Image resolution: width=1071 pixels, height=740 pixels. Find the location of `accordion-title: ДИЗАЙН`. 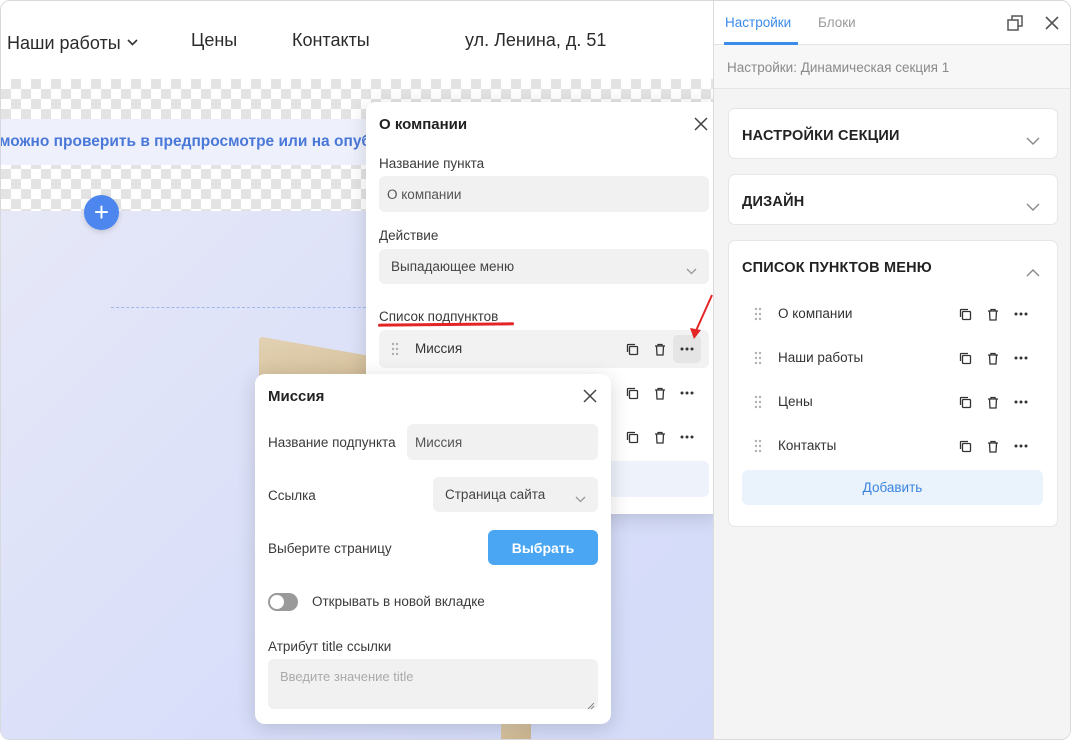

accordion-title: ДИЗАЙН is located at coordinates (773, 202).